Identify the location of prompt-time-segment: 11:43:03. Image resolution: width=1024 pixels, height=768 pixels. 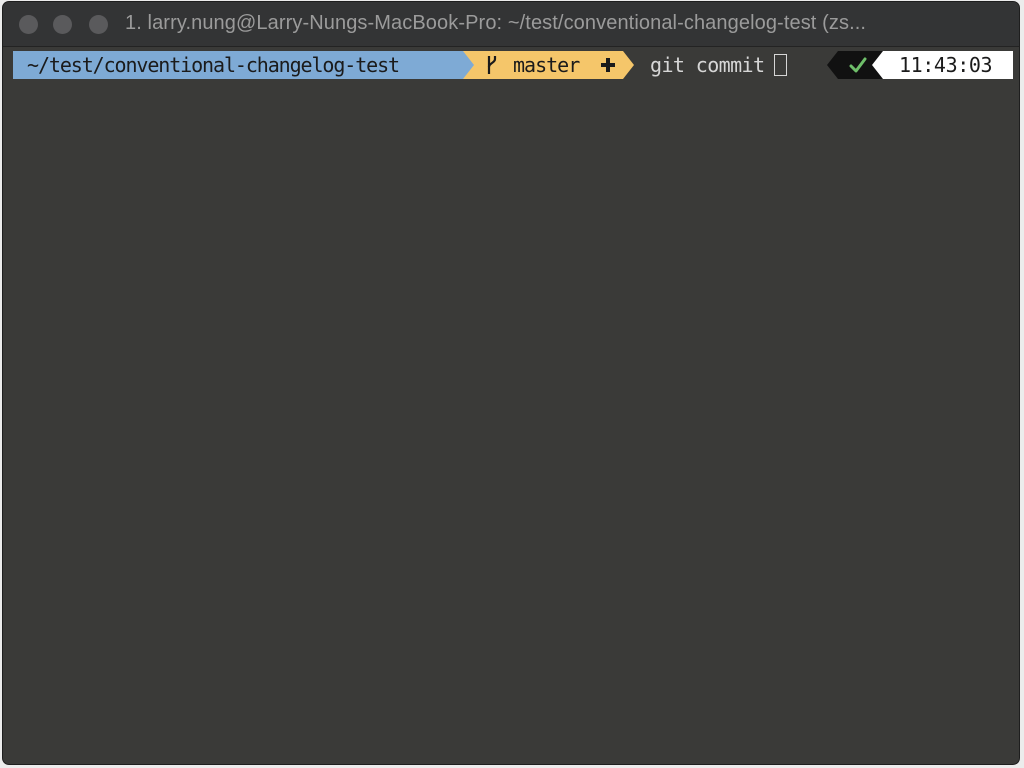
(948, 65).